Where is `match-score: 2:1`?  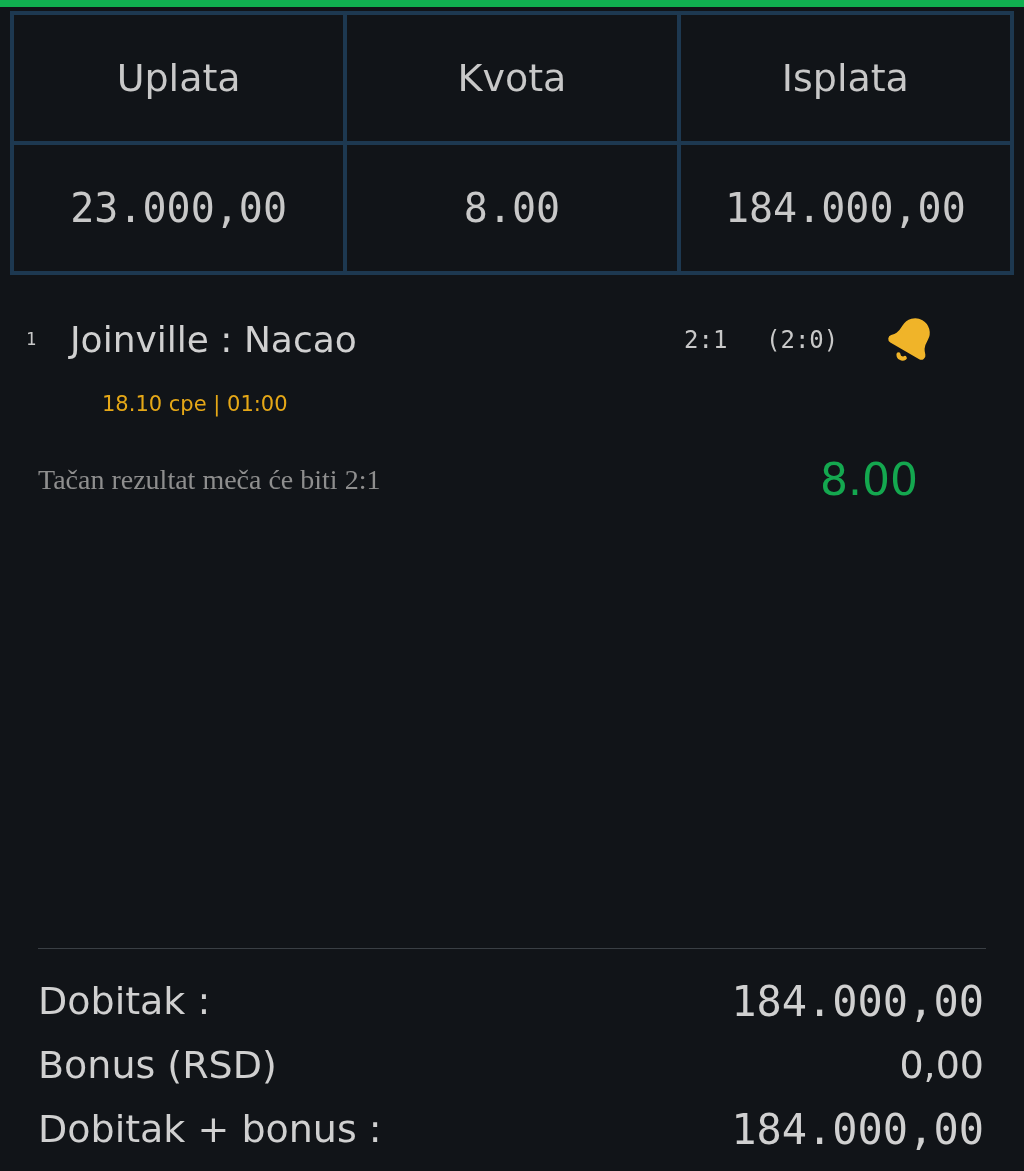
match-score: 2:1 is located at coordinates (706, 340).